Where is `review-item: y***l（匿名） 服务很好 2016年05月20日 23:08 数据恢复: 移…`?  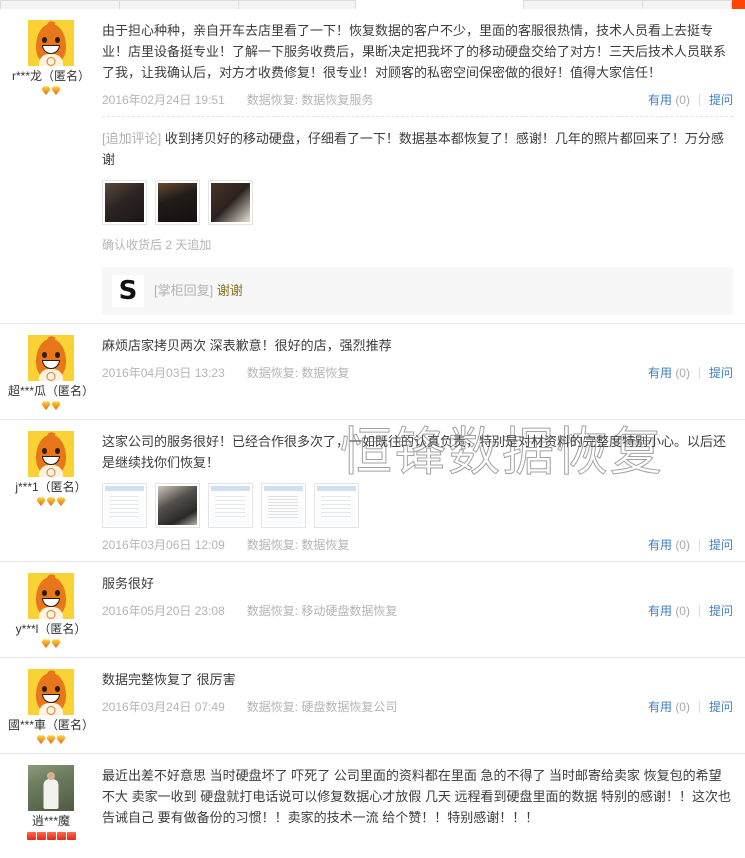
review-item: y***l（匿名） 服务很好 2016年05月20日 23:08 数据恢复: 移… is located at coordinates (372, 609).